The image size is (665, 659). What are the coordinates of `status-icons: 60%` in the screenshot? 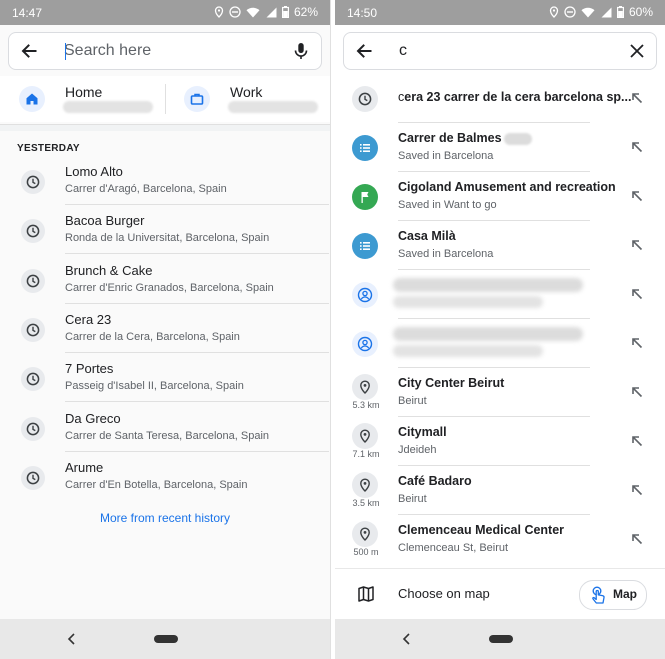 It's located at (601, 12).